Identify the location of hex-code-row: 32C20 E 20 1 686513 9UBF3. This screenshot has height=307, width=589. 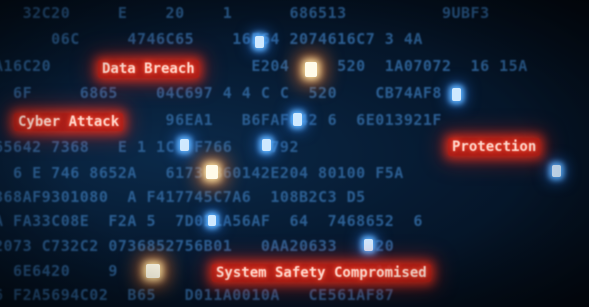
(245, 13).